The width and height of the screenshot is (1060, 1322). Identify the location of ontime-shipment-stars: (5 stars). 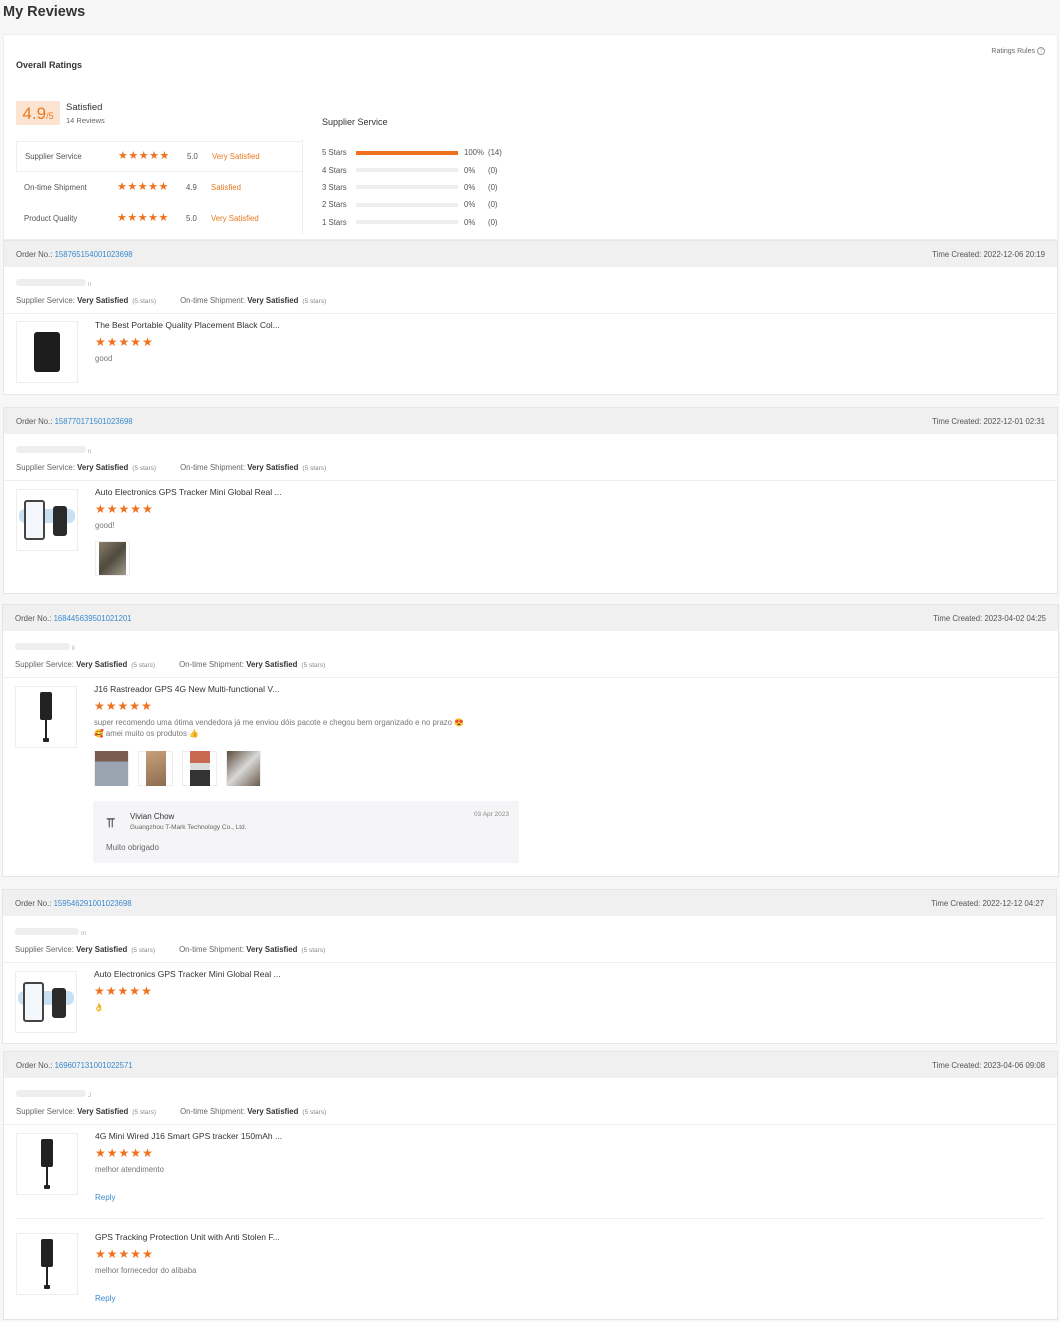
(313, 950).